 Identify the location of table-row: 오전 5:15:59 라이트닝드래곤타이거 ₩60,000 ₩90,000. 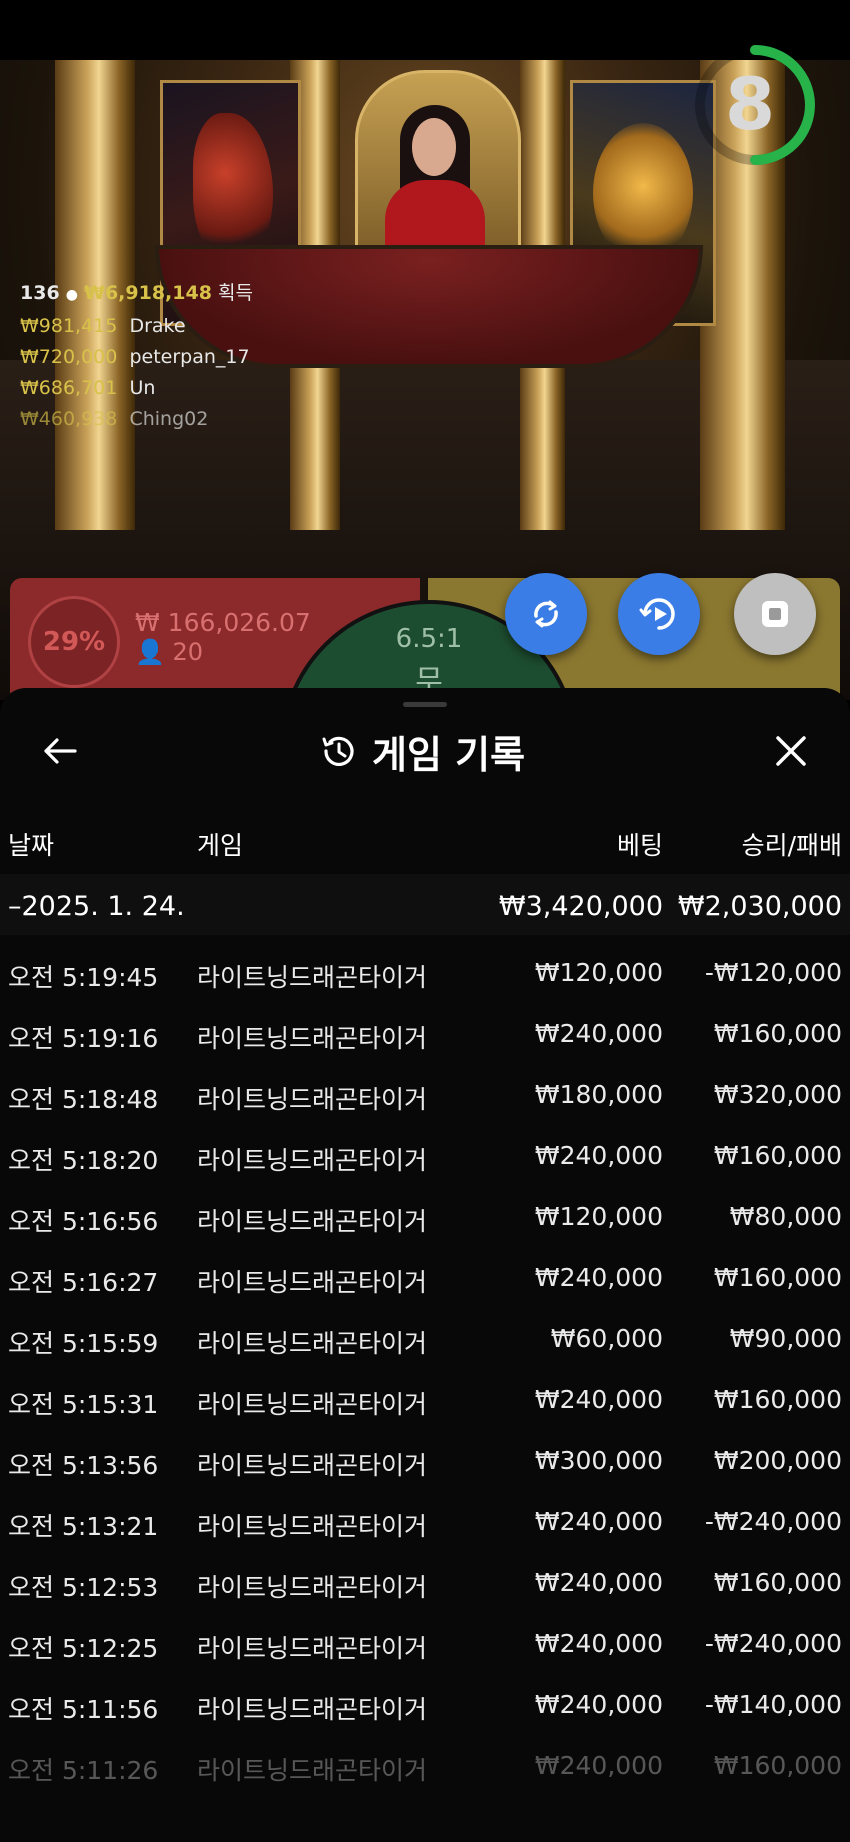
(425, 1337).